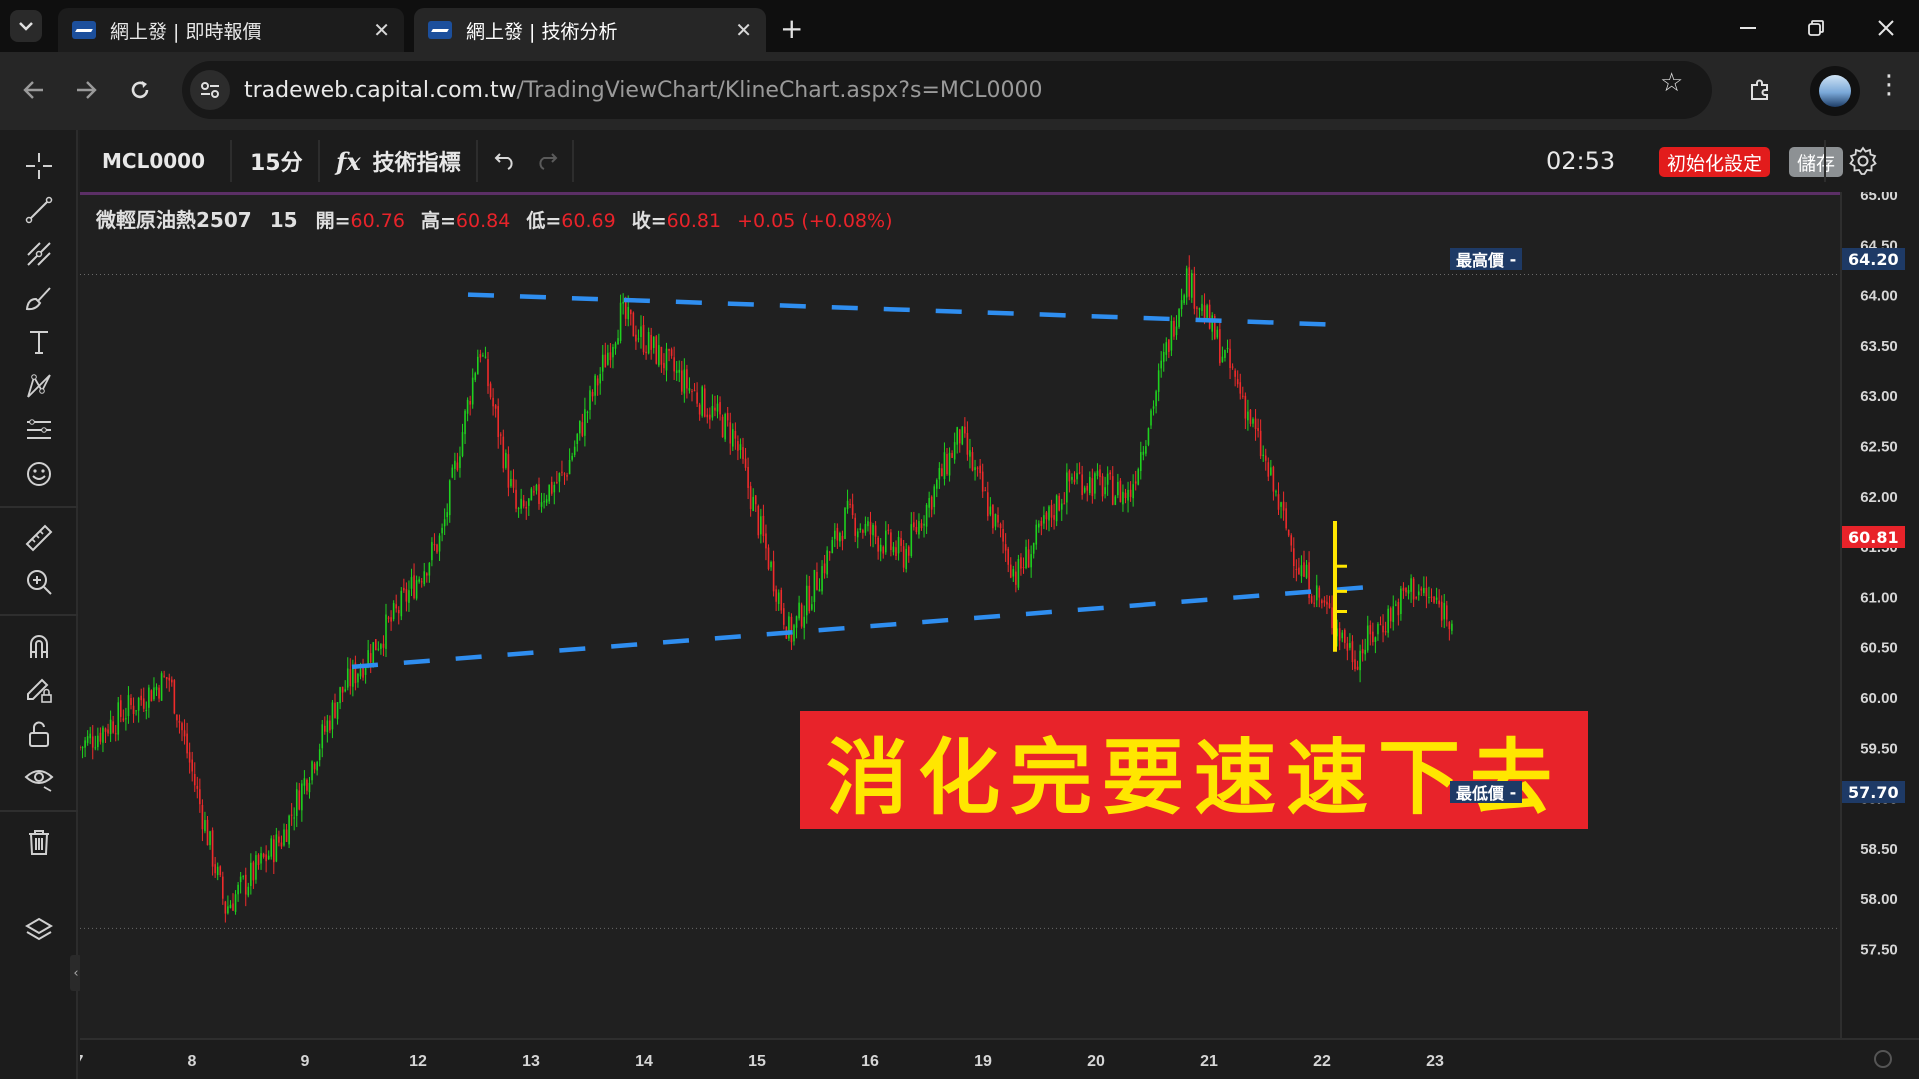  What do you see at coordinates (1816, 28) in the screenshot?
I see `restore-window-button` at bounding box center [1816, 28].